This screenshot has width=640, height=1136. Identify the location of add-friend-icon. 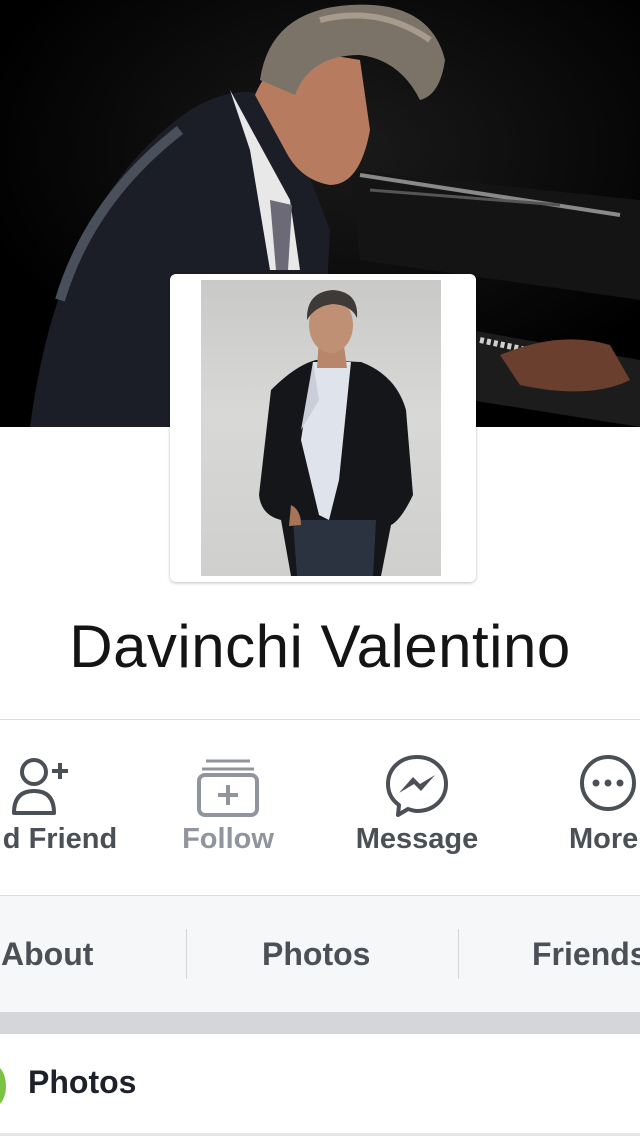
(40, 786).